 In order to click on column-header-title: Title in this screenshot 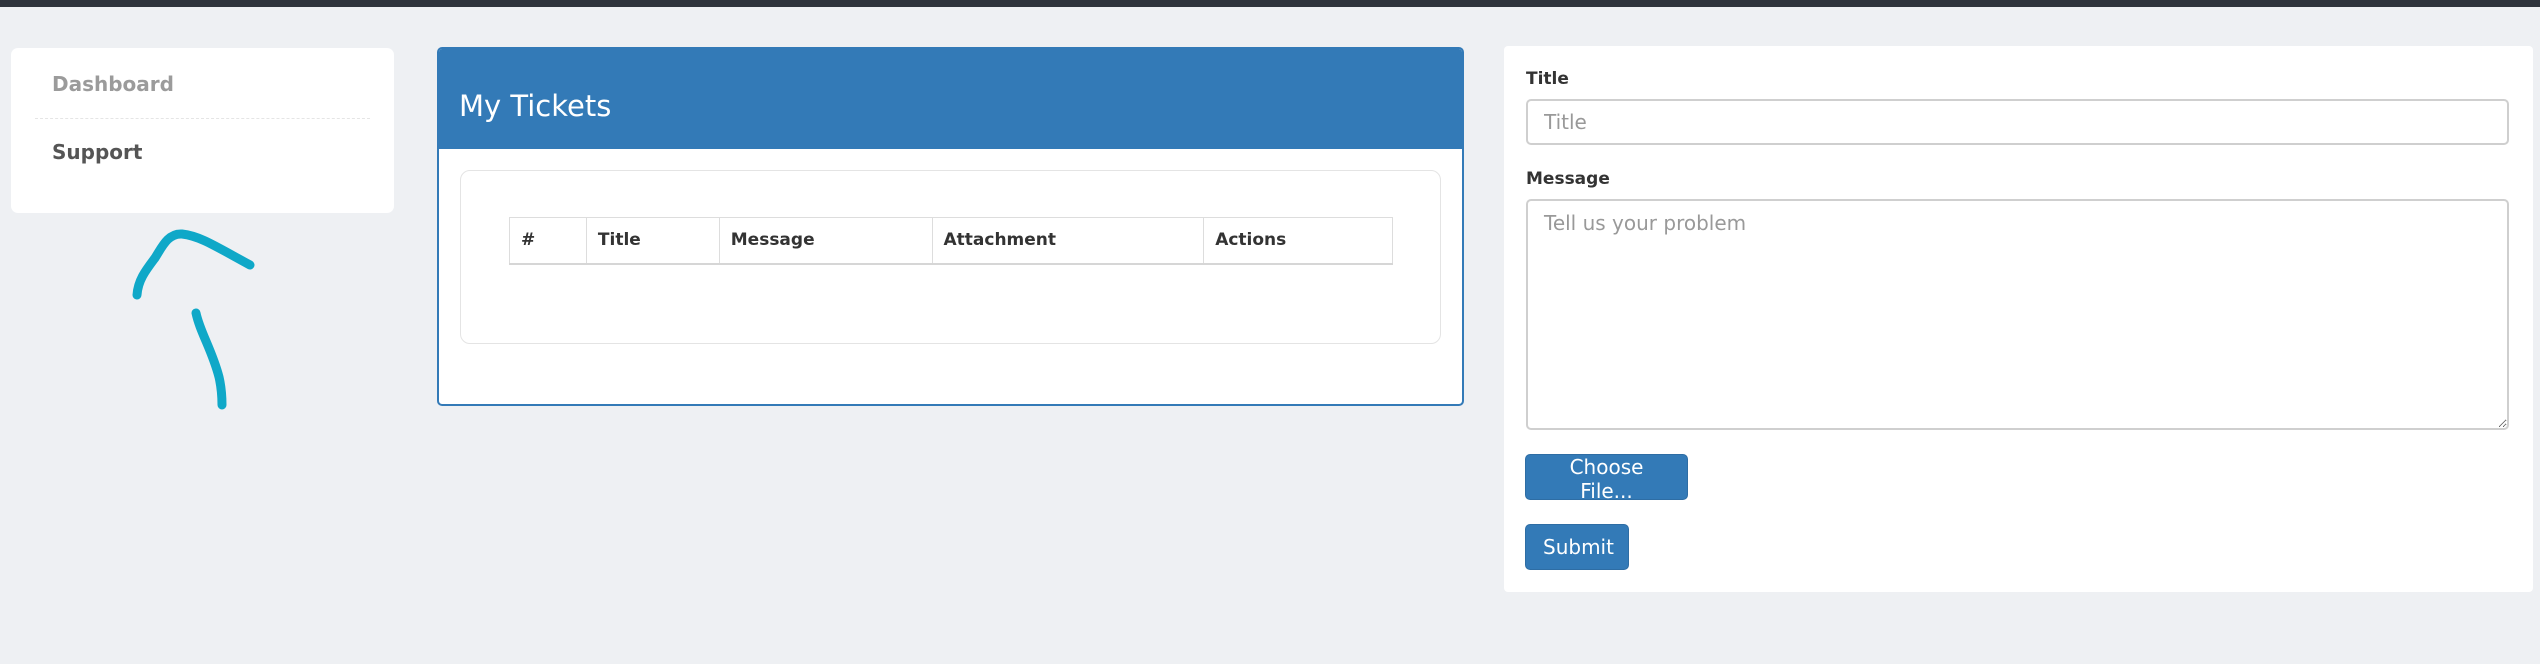, I will do `click(652, 240)`.